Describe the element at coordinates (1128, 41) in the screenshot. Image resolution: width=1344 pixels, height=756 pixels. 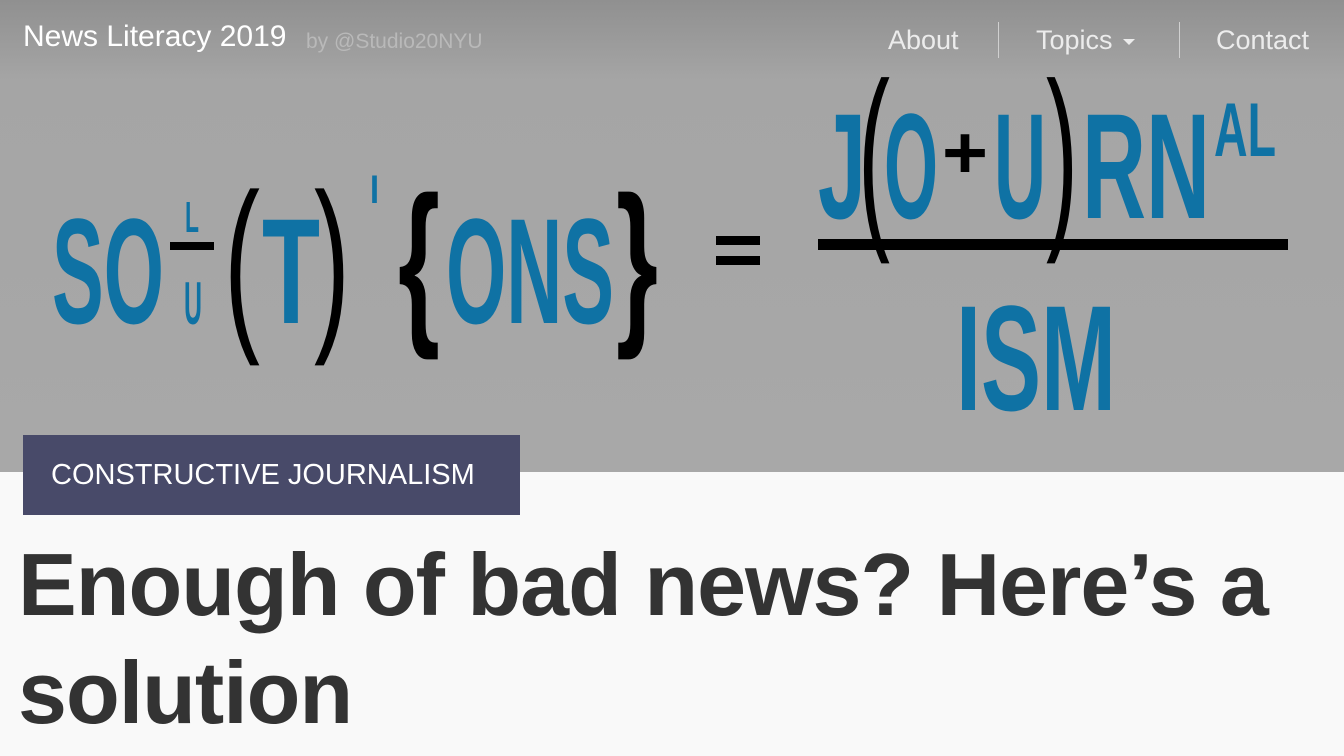
I see `chevron-down-icon` at that location.